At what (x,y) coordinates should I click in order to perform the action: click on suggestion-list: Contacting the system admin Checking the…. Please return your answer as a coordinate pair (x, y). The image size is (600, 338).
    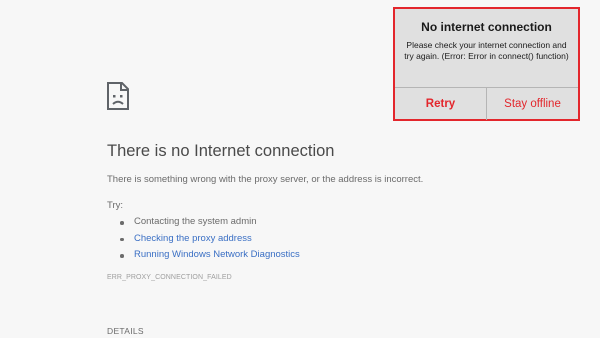
    Looking at the image, I should click on (203, 239).